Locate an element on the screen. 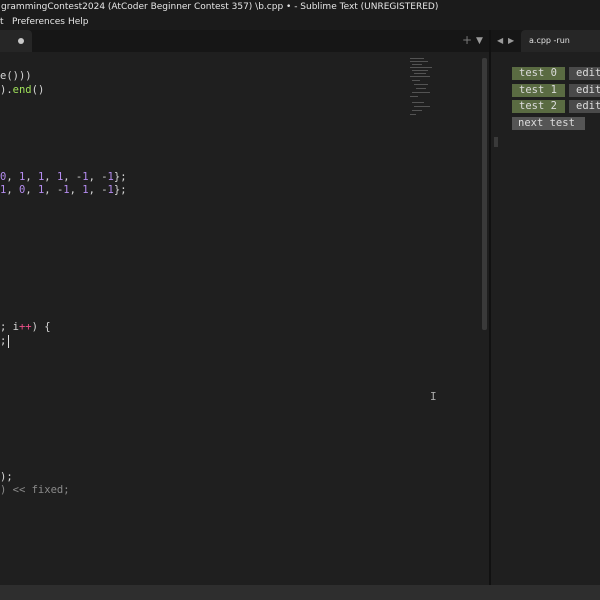  test-0-edit-button: edit is located at coordinates (584, 73).